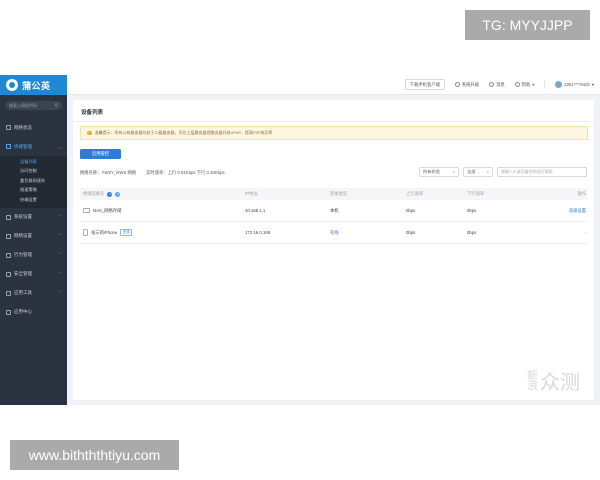 This screenshot has height=480, width=600. Describe the element at coordinates (23, 105) in the screenshot. I see `sidebar-search-placeholder: 搜索入网权代码` at that location.